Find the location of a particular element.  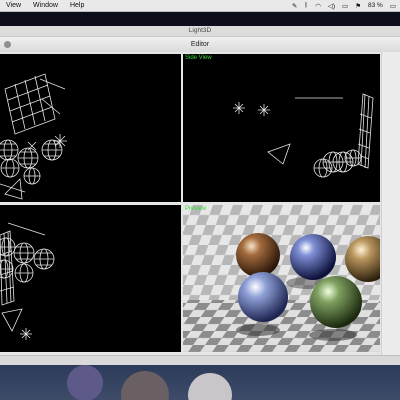

editor-side-panel is located at coordinates (390, 203).